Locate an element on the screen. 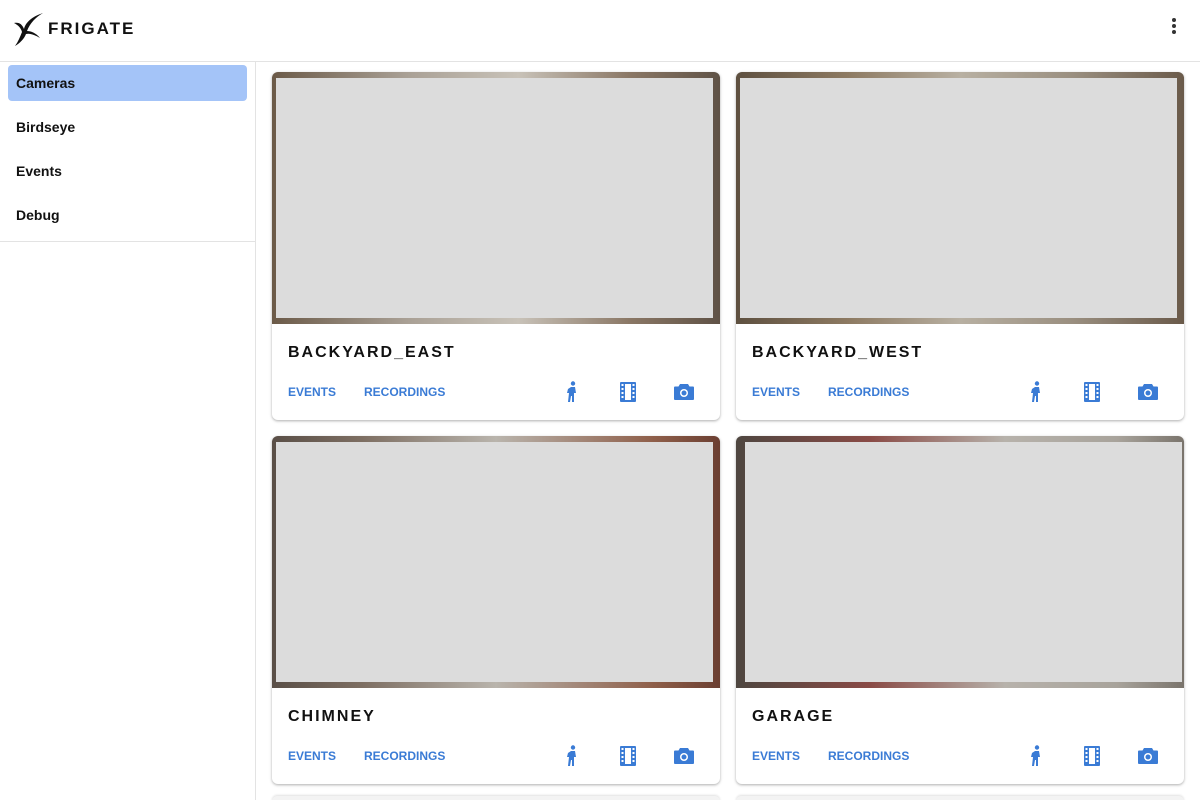  sidebar-item-events: Events is located at coordinates (127, 171).